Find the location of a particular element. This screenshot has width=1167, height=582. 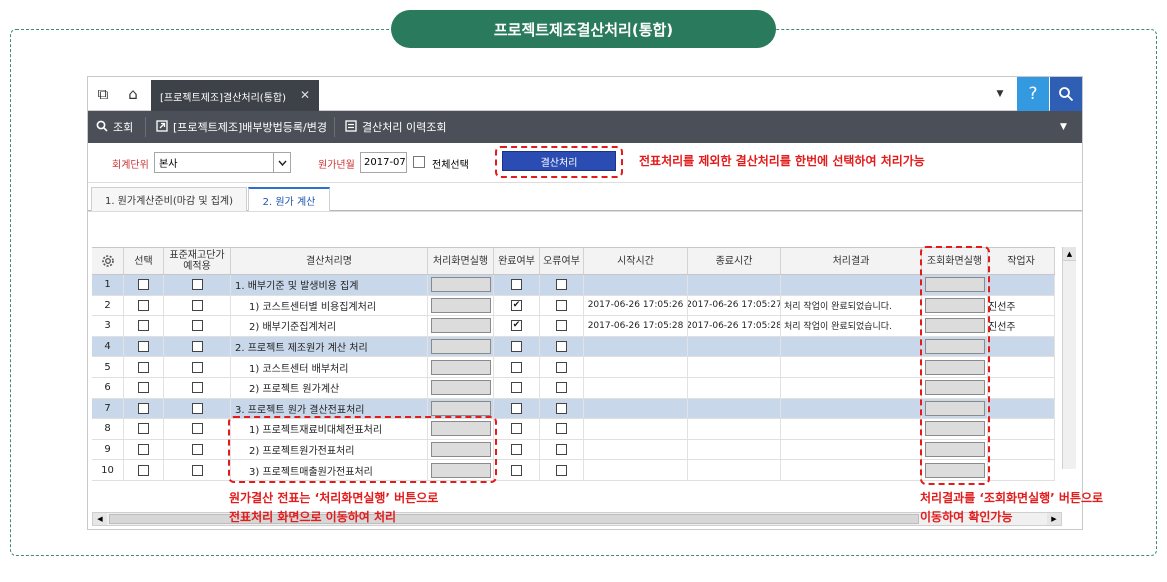

close-icon: ✕ is located at coordinates (305, 95).